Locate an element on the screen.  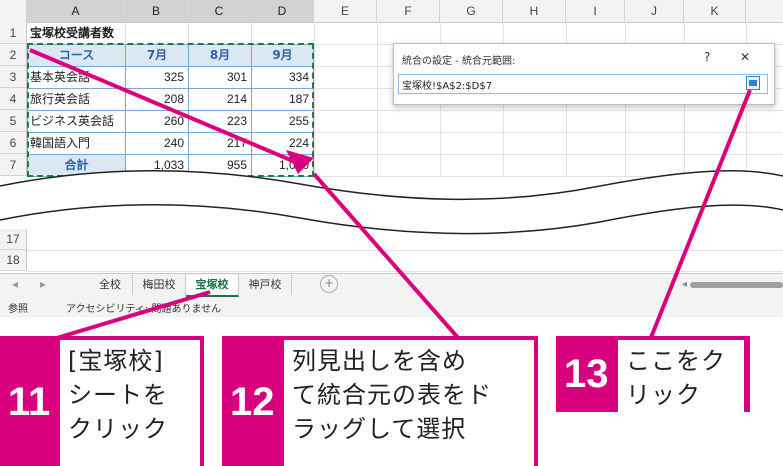
callout-11-line-3: クリック is located at coordinates (118, 429).